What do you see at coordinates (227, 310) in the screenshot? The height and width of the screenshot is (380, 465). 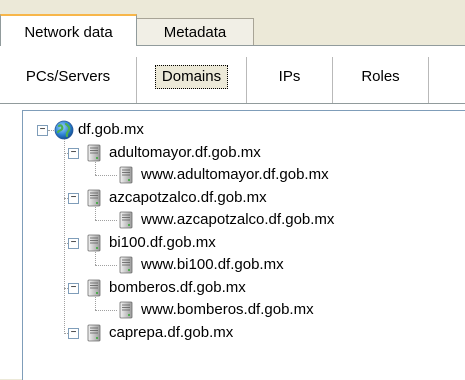 I see `tree-node-label: www.bomberos.df.gob.mx` at bounding box center [227, 310].